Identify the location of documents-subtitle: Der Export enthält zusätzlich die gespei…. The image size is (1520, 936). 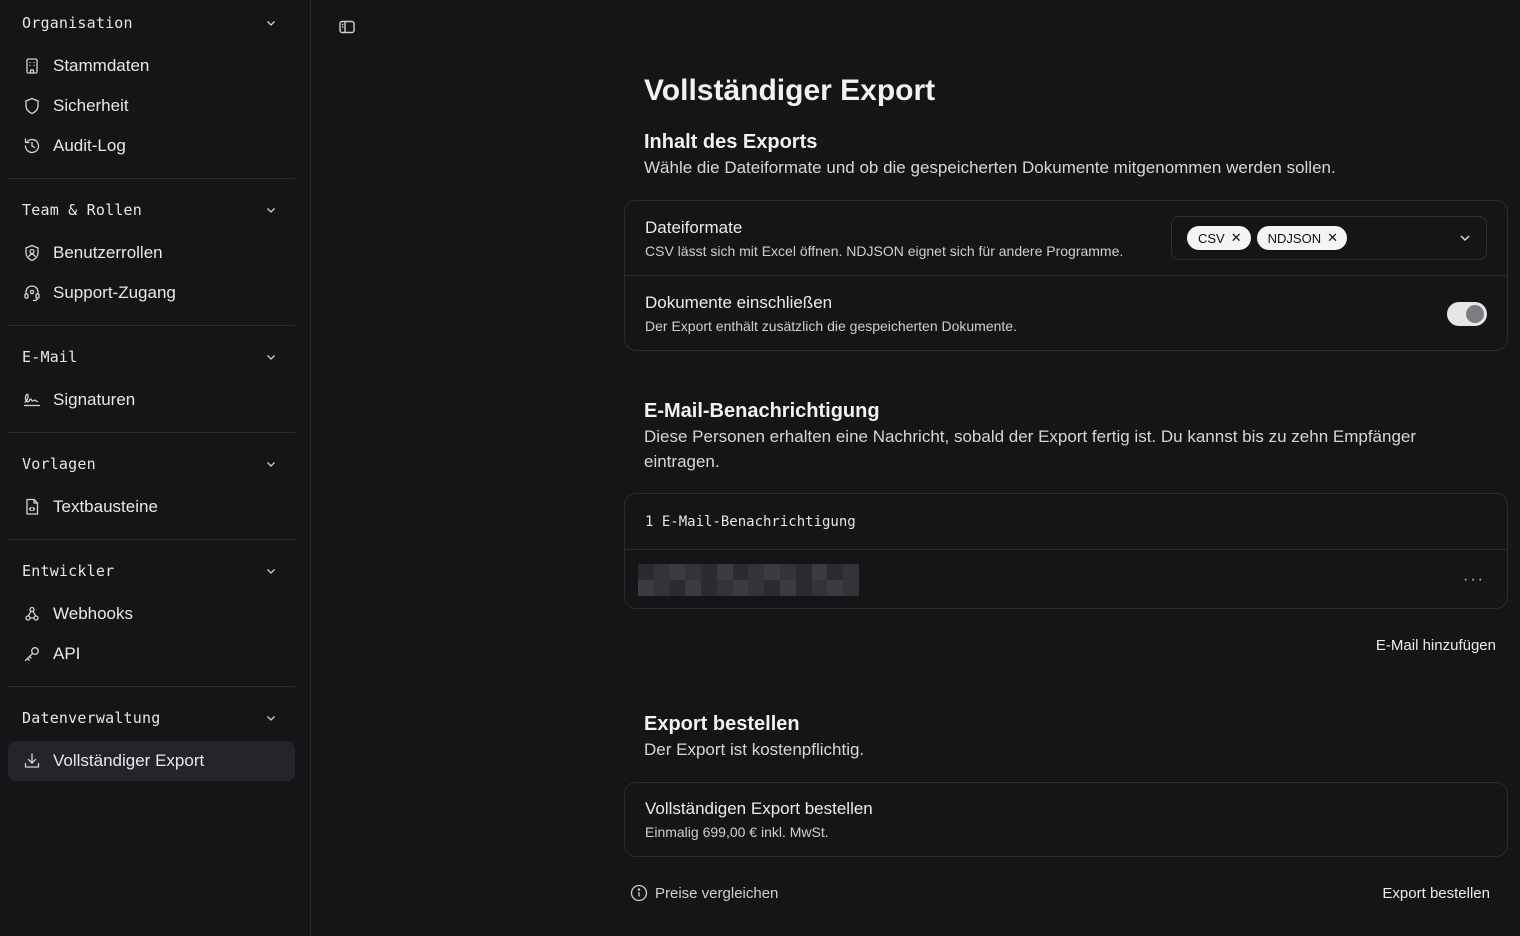
(831, 326).